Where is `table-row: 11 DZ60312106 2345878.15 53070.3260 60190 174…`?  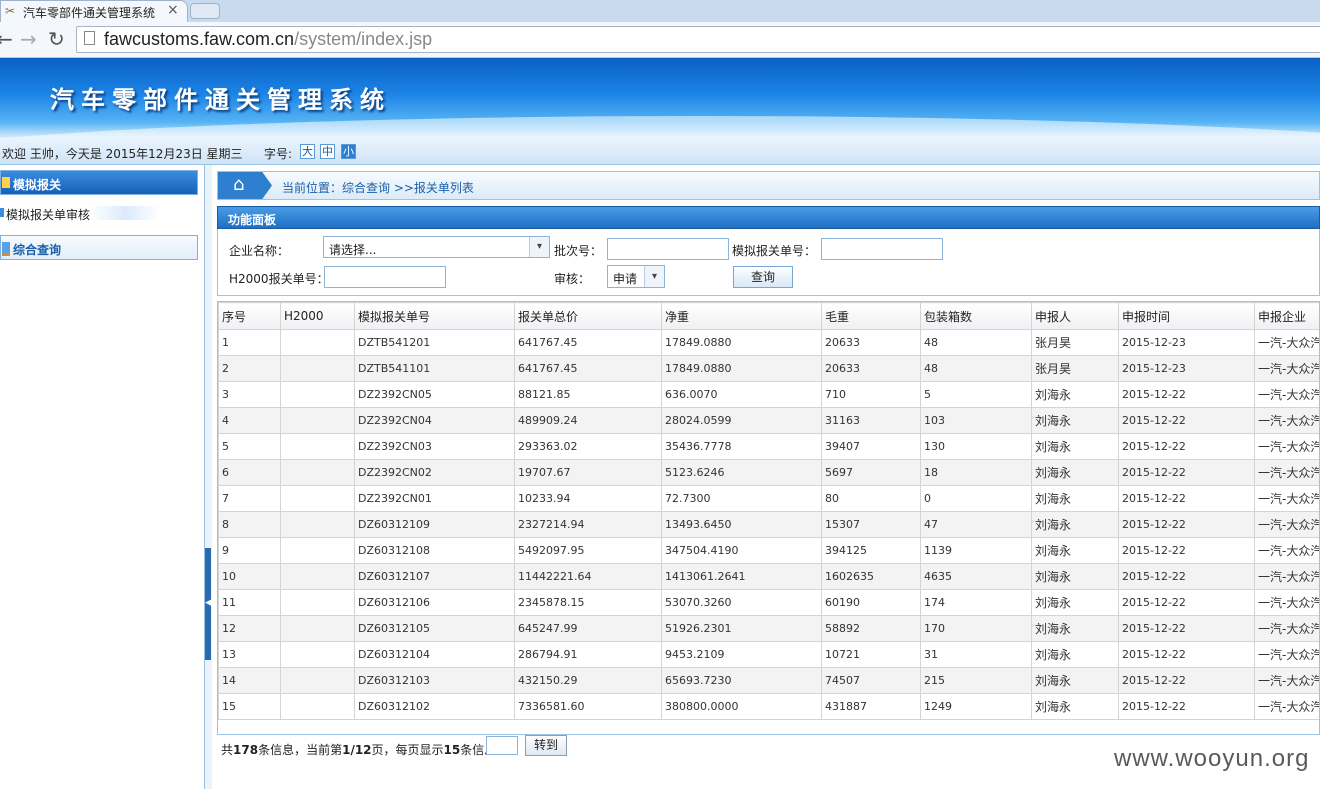 table-row: 11 DZ60312106 2345878.15 53070.3260 60190 174… is located at coordinates (768, 602).